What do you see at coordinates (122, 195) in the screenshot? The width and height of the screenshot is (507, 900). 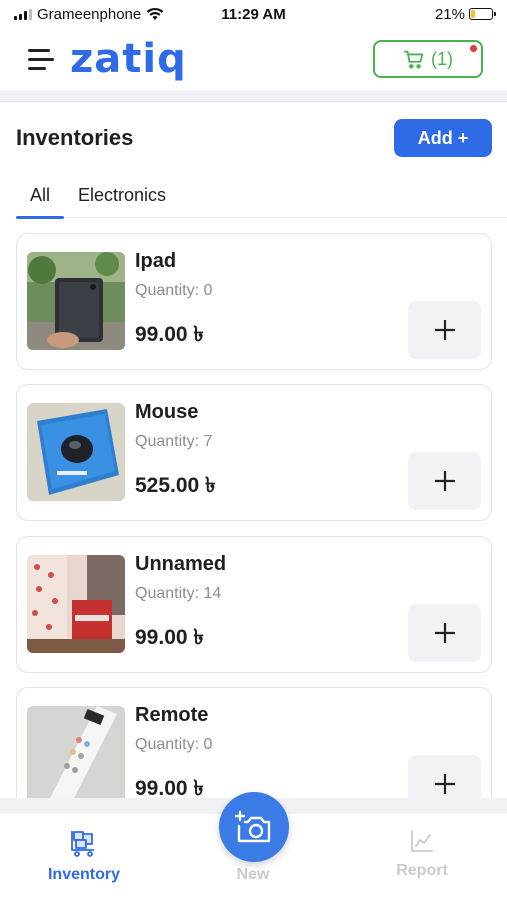 I see `tab-electronics: Electronics` at bounding box center [122, 195].